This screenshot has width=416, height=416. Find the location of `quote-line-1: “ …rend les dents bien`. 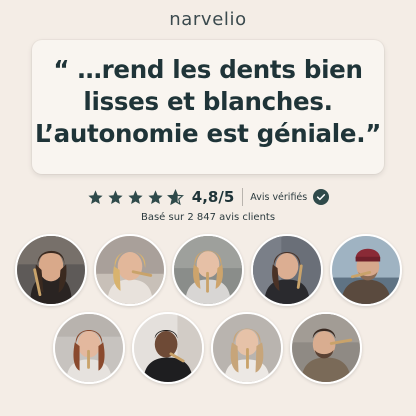

quote-line-1: “ …rend les dents bien is located at coordinates (208, 69).